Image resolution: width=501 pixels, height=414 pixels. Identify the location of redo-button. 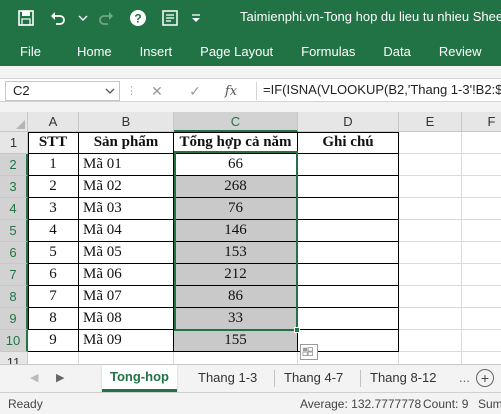
(106, 18).